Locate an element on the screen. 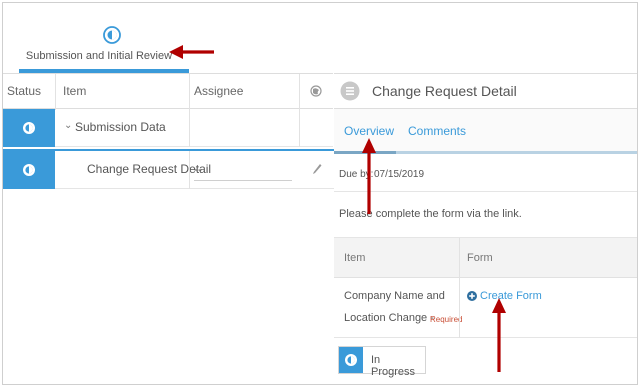 The height and width of the screenshot is (387, 640). pencil-icon is located at coordinates (317, 169).